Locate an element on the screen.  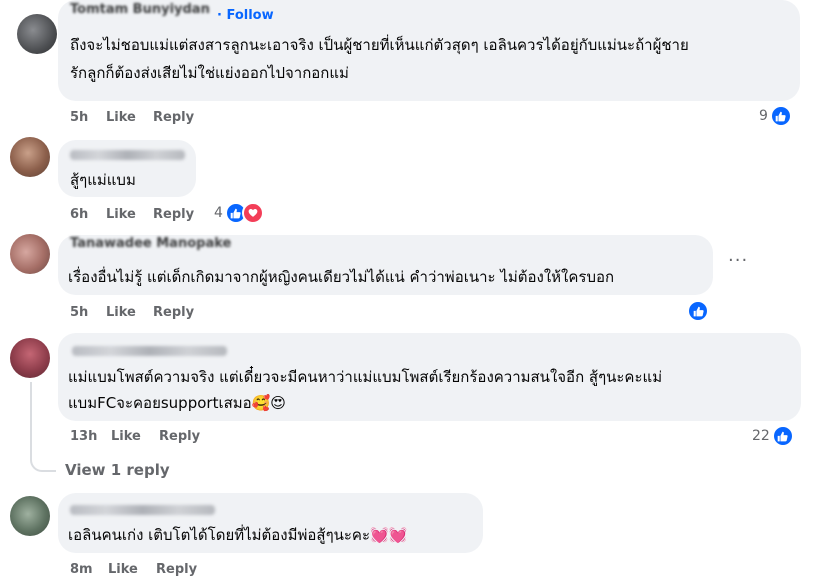
comment-author: Tomtam Bunyiydan is located at coordinates (140, 9).